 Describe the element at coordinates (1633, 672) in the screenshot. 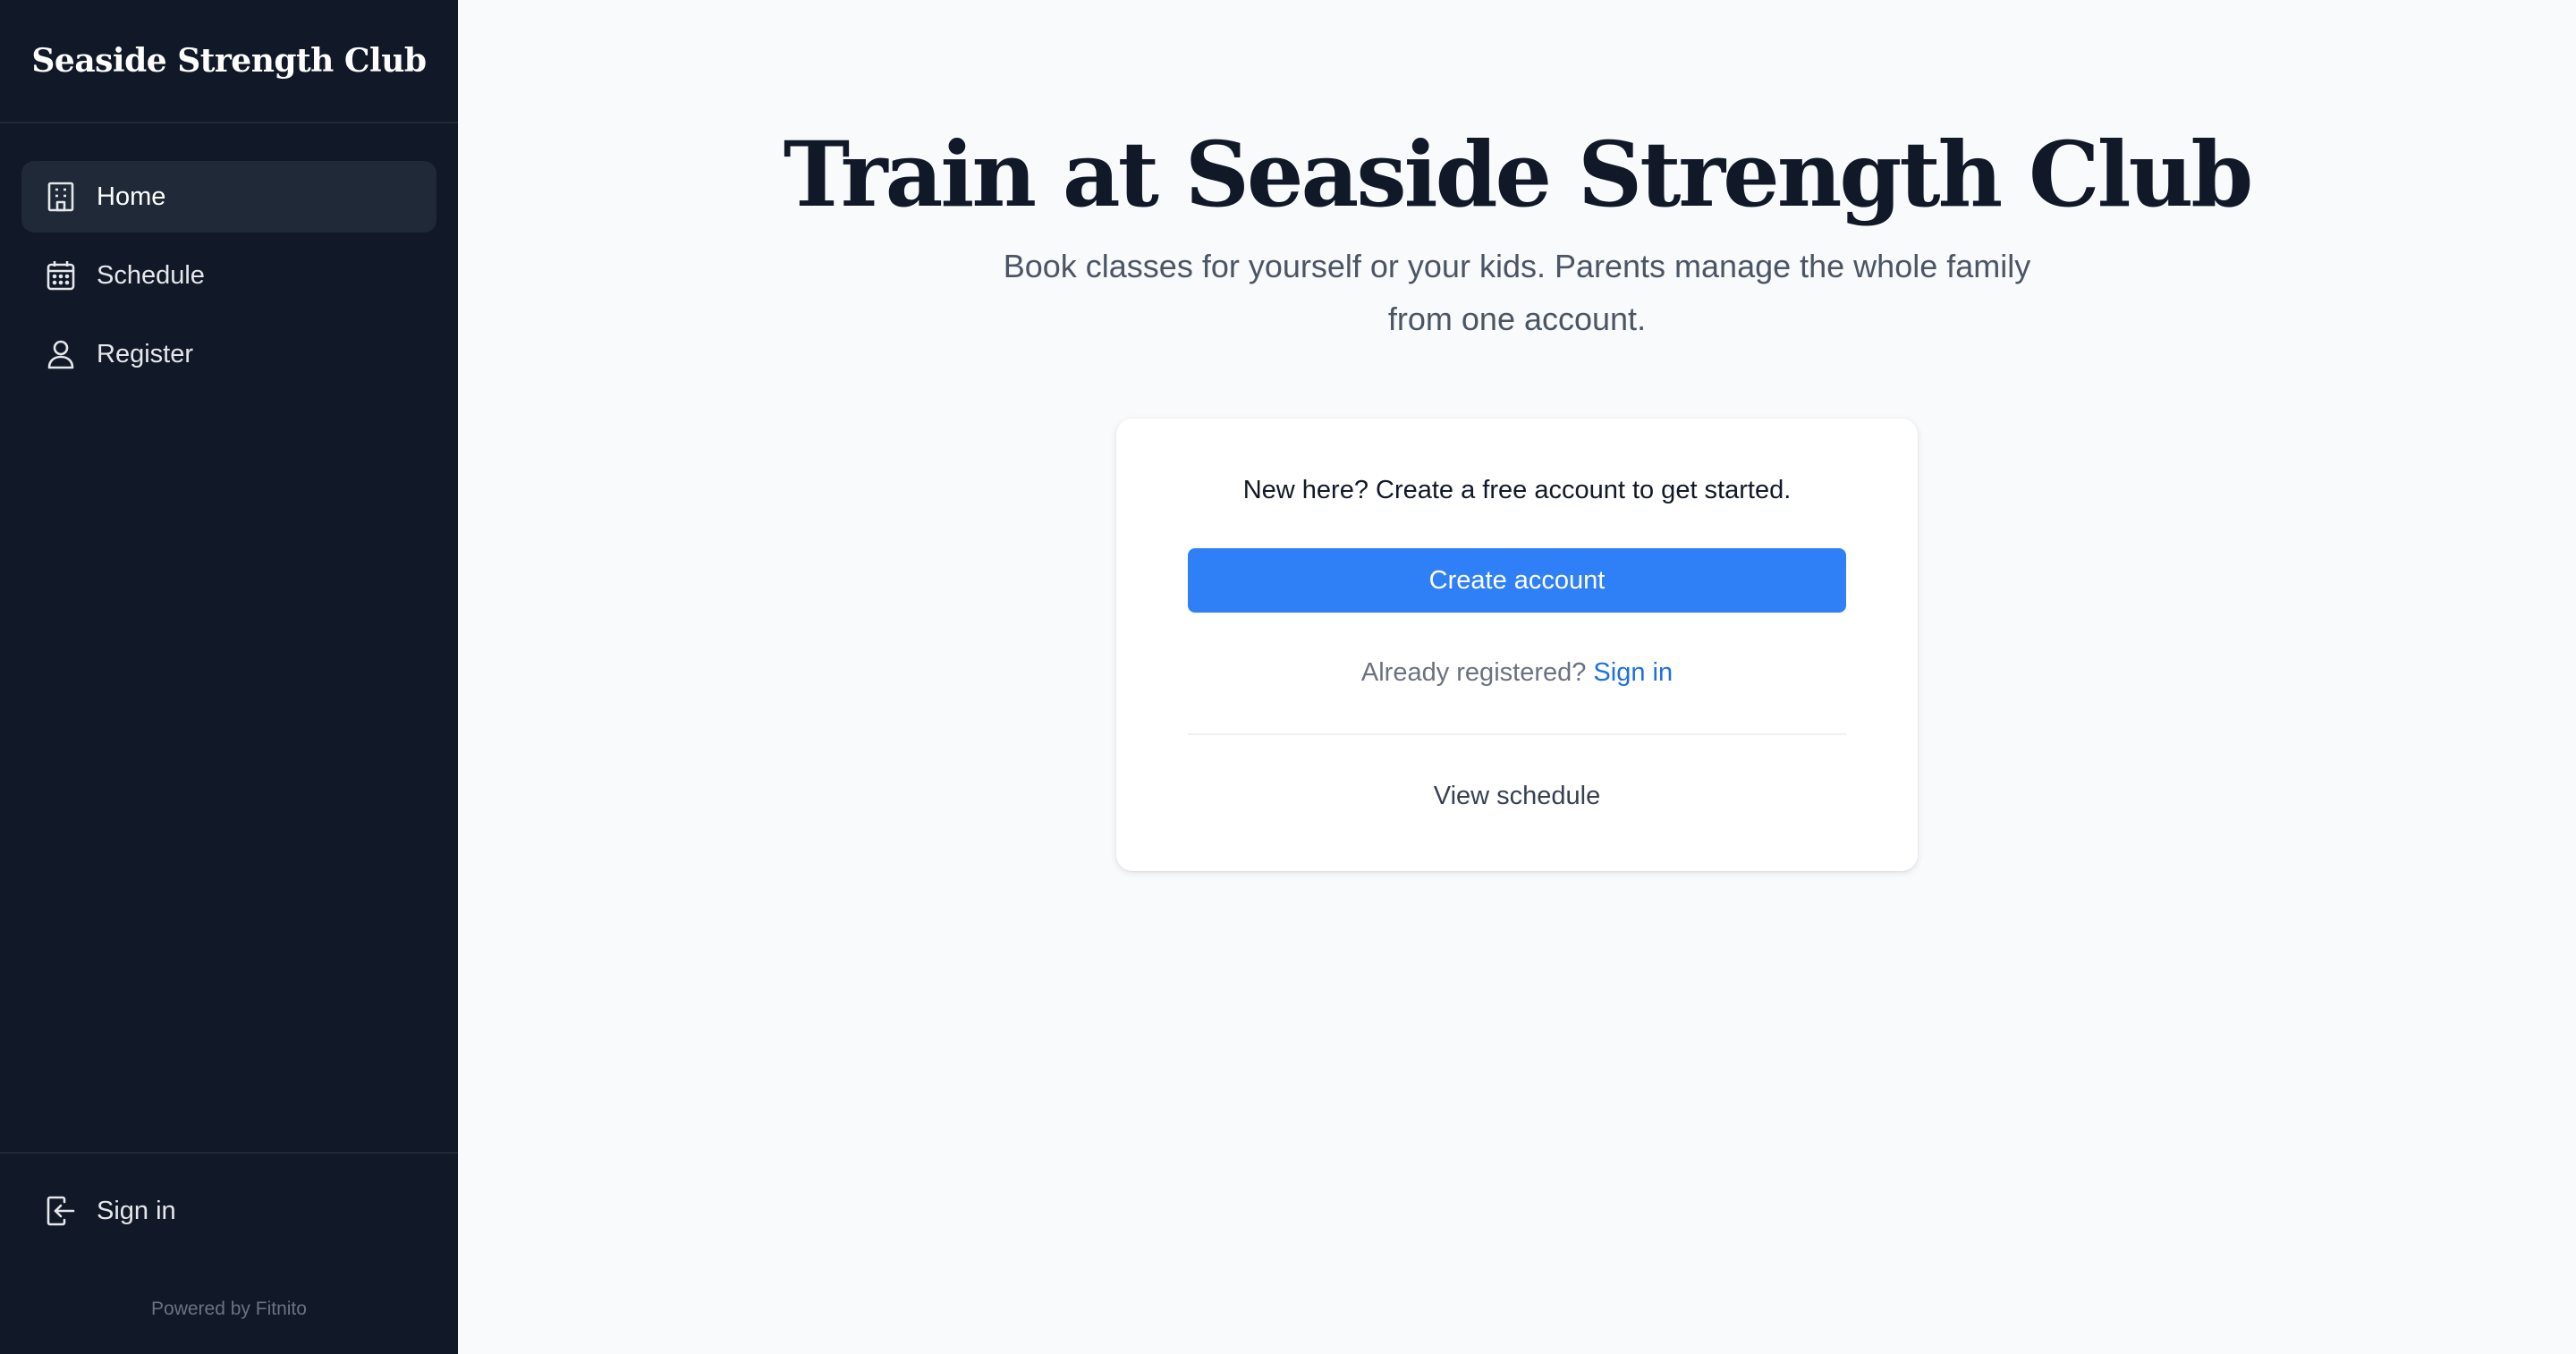

I see `sign-in-link: Sign in` at that location.